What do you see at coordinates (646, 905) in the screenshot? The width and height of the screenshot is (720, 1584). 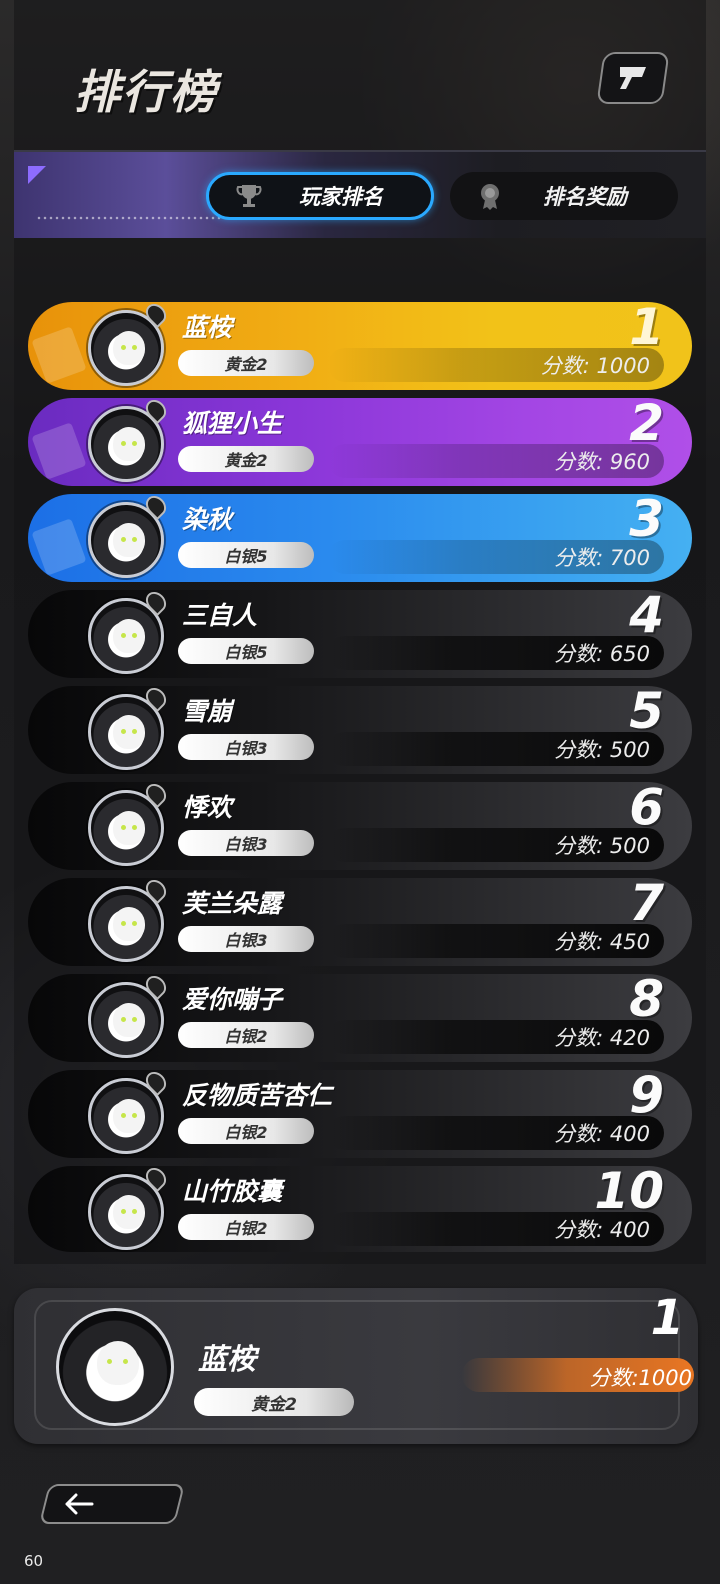 I see `rank-number: 7` at bounding box center [646, 905].